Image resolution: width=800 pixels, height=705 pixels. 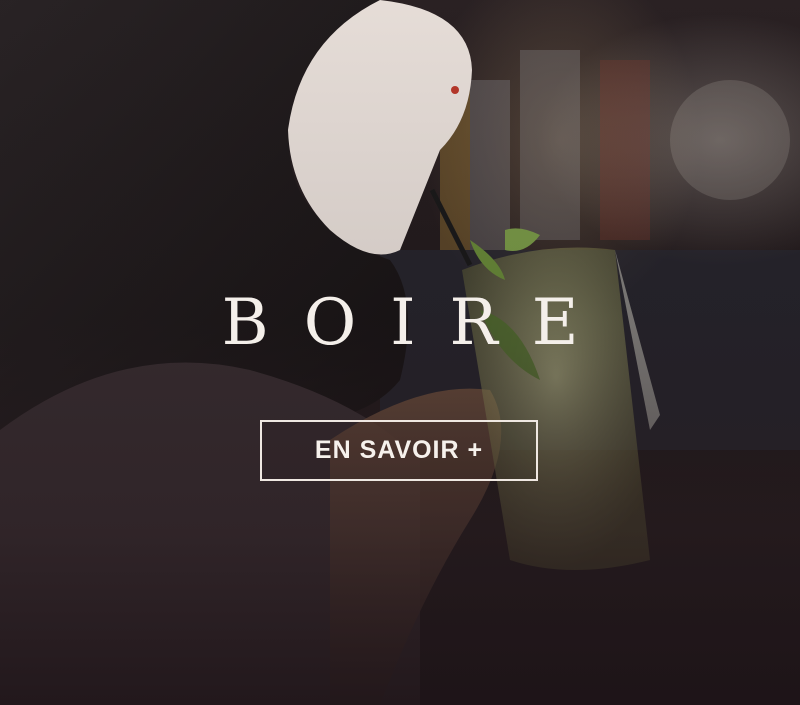 I want to click on banner-title: BOIRE, so click(x=417, y=322).